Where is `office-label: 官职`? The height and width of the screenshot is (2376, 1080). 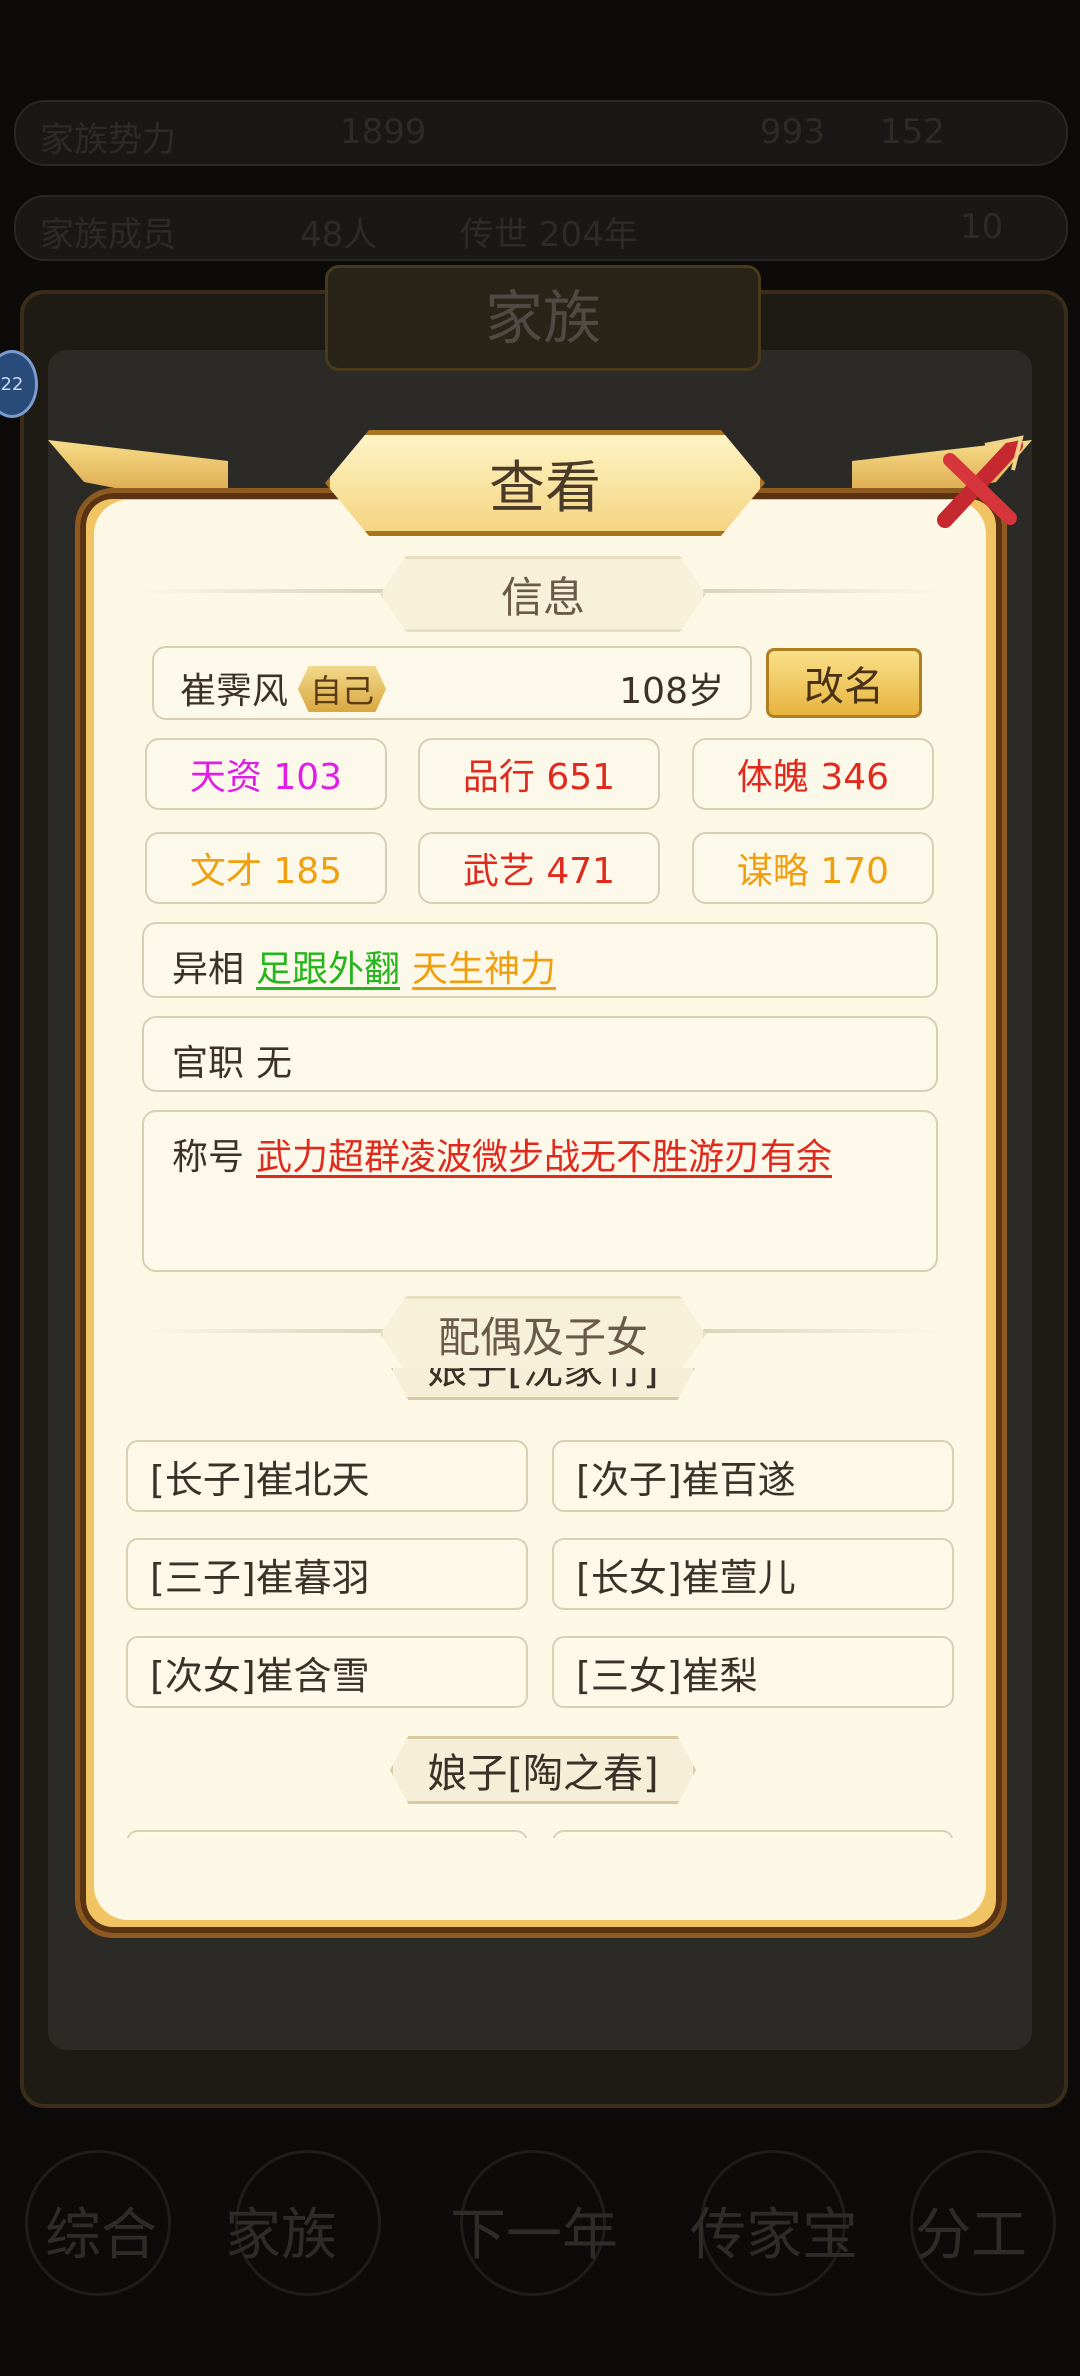 office-label: 官职 is located at coordinates (208, 1063).